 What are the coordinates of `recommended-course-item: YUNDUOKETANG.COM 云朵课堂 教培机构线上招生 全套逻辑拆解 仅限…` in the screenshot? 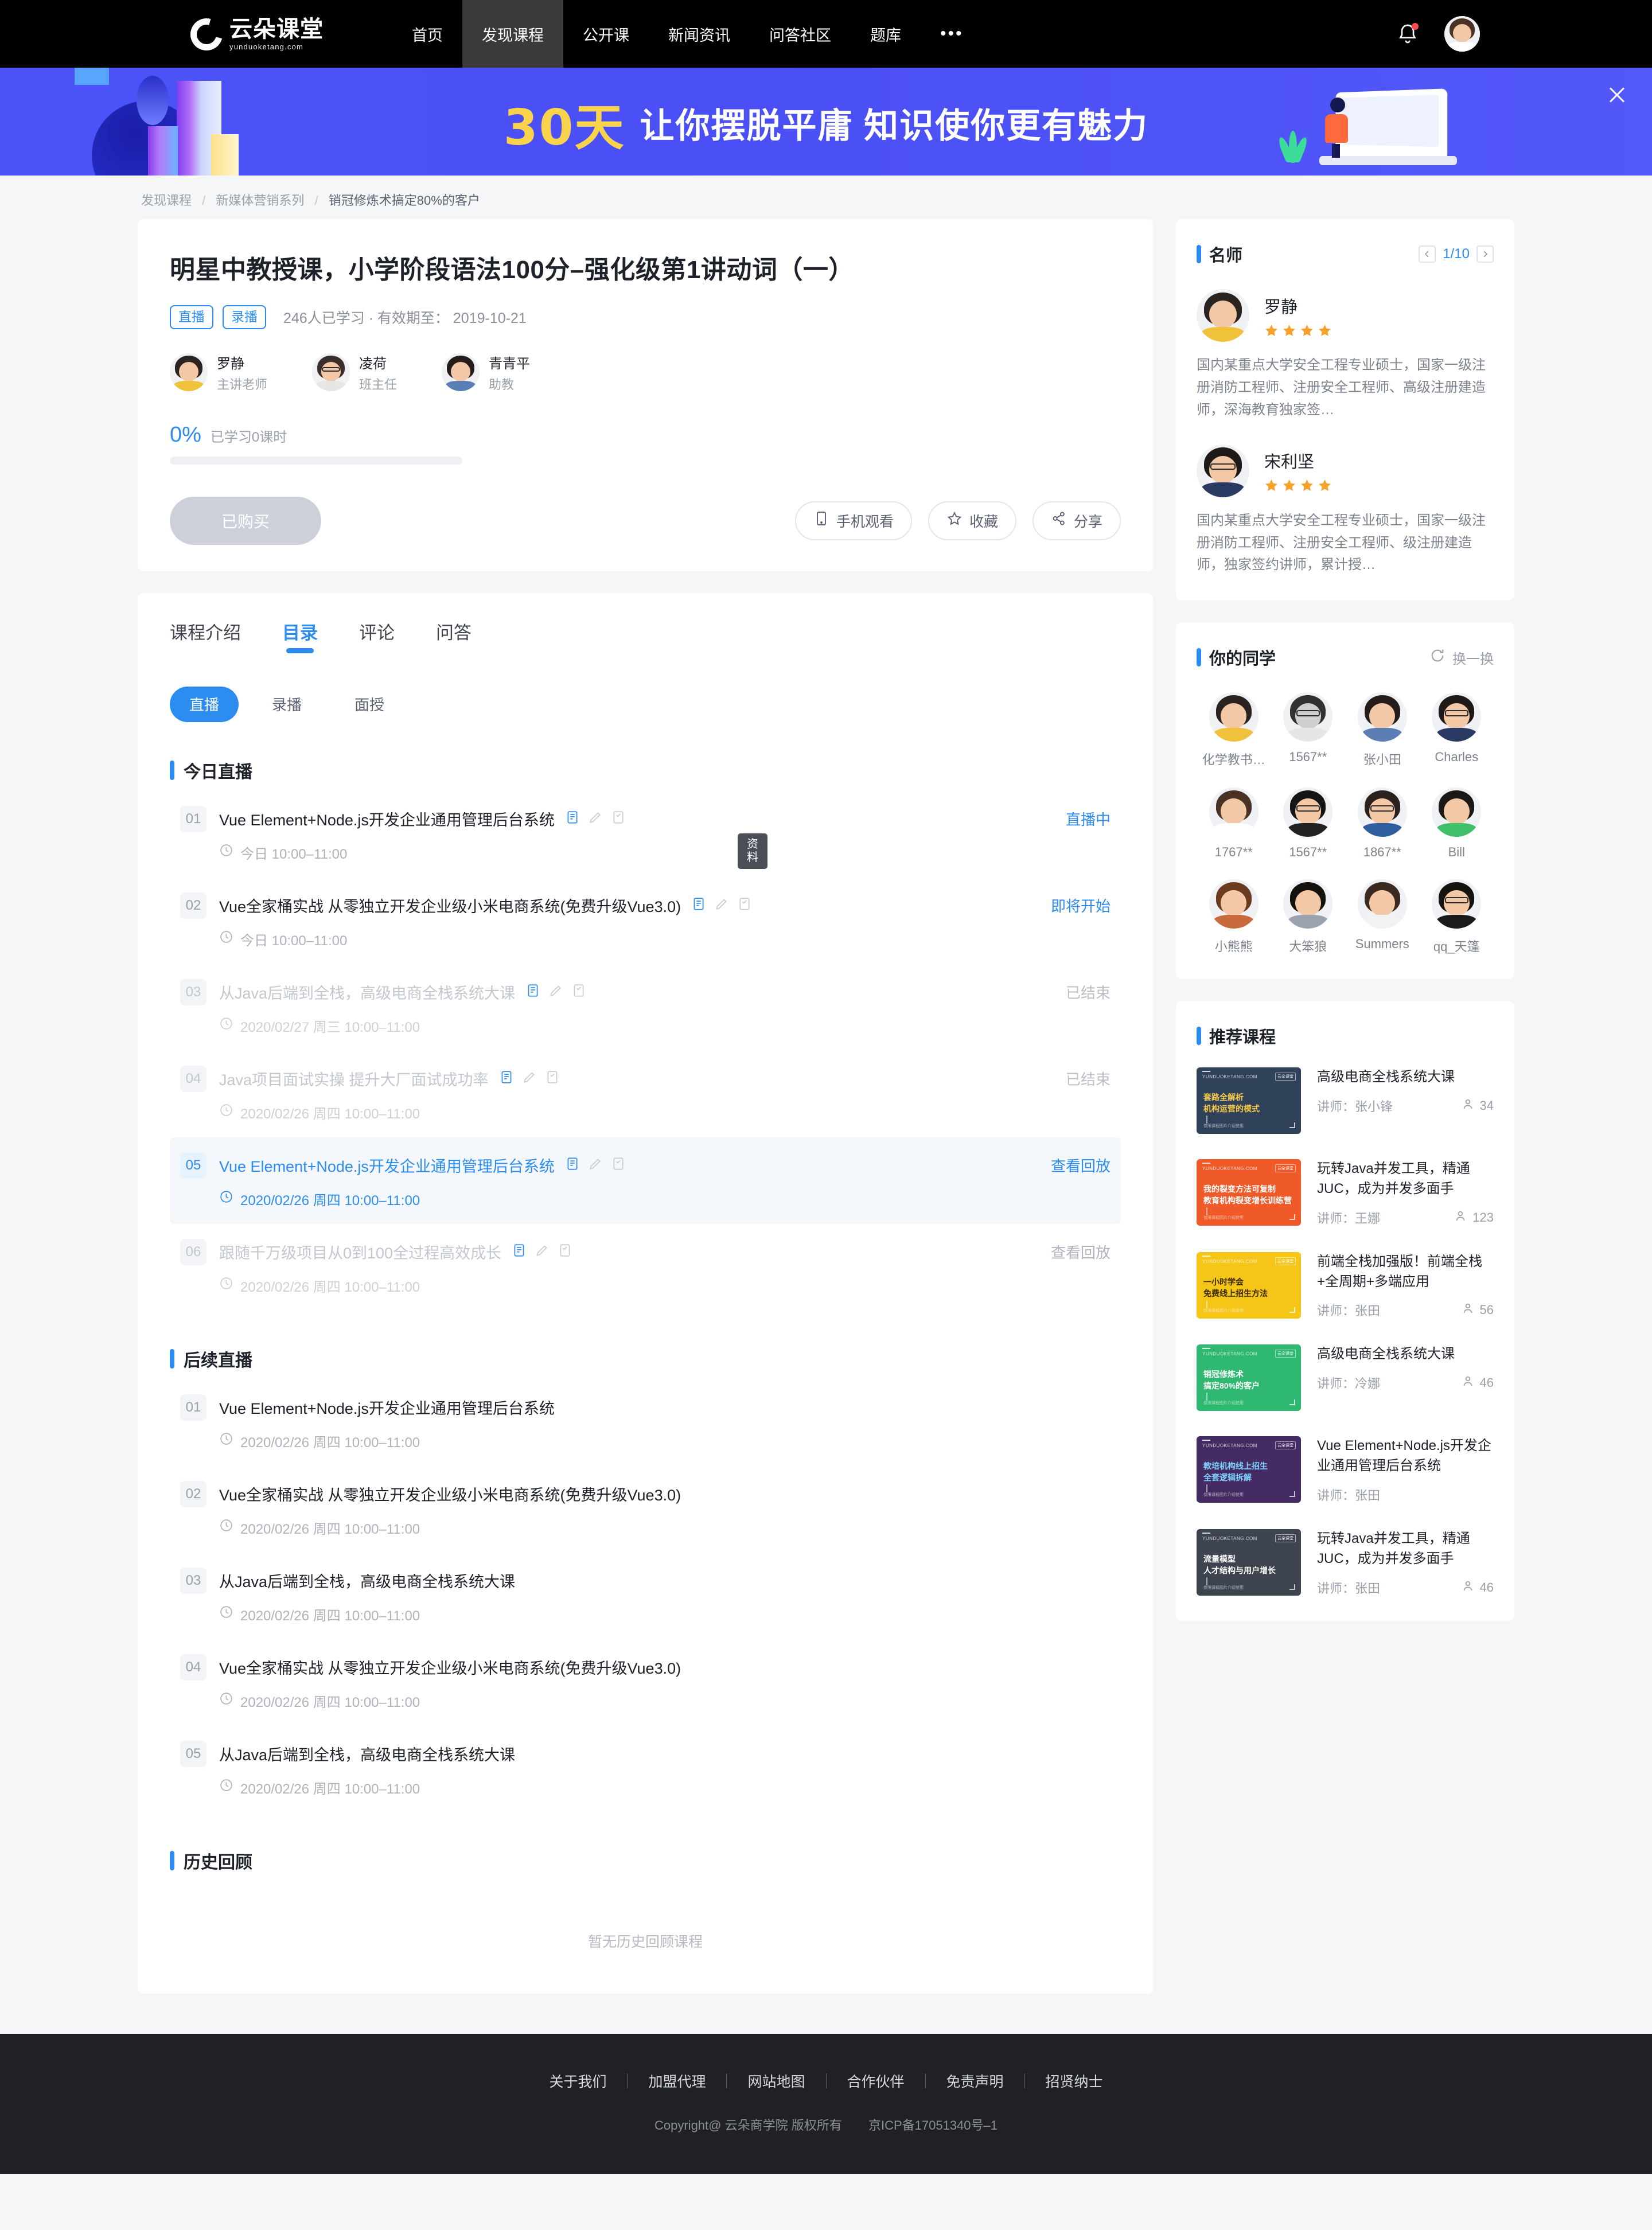 It's located at (1345, 1470).